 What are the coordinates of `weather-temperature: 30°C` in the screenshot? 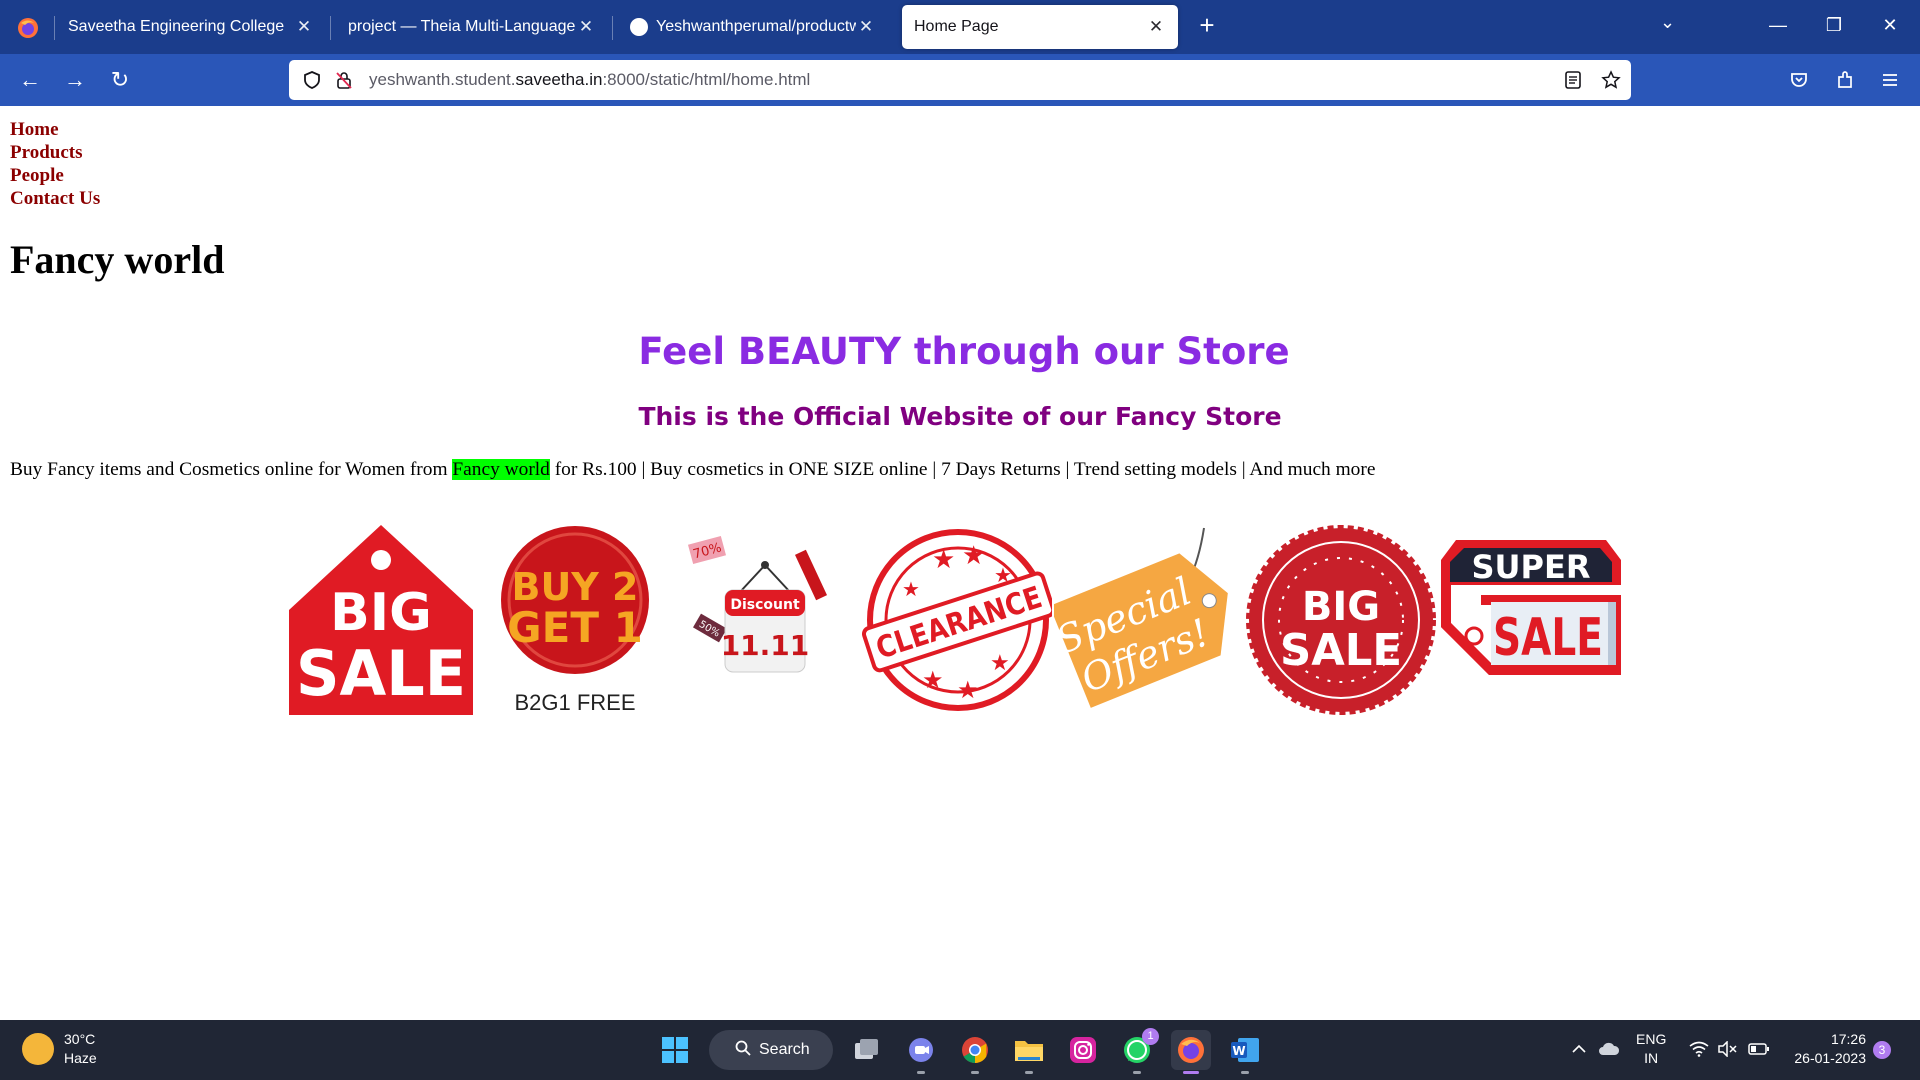 It's located at (80, 1039).